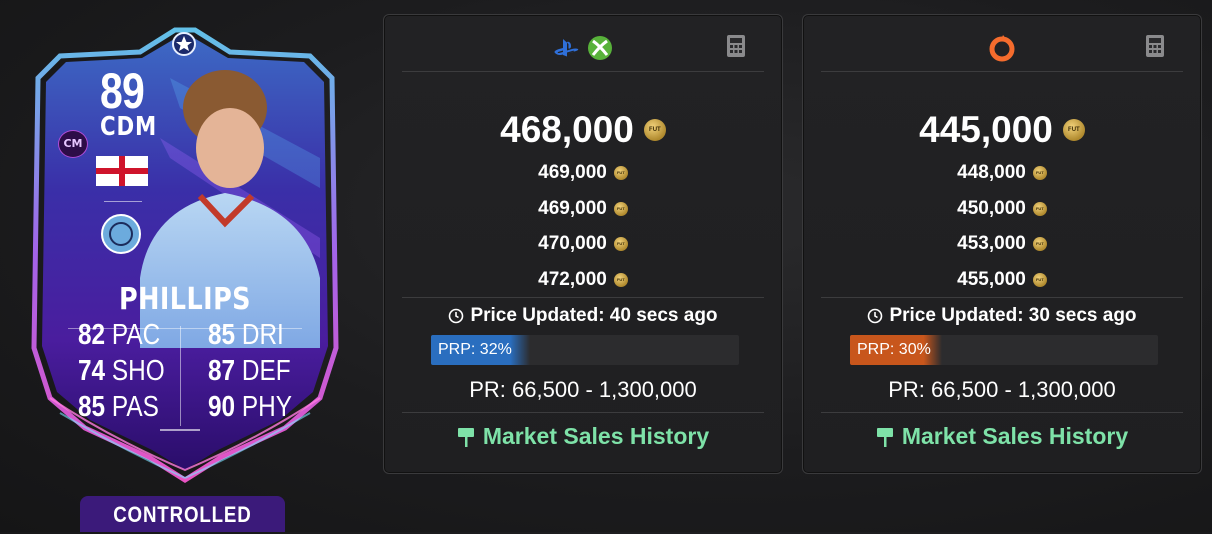 The image size is (1212, 534). Describe the element at coordinates (583, 130) in the screenshot. I see `current-price: 468,000 FUT` at that location.